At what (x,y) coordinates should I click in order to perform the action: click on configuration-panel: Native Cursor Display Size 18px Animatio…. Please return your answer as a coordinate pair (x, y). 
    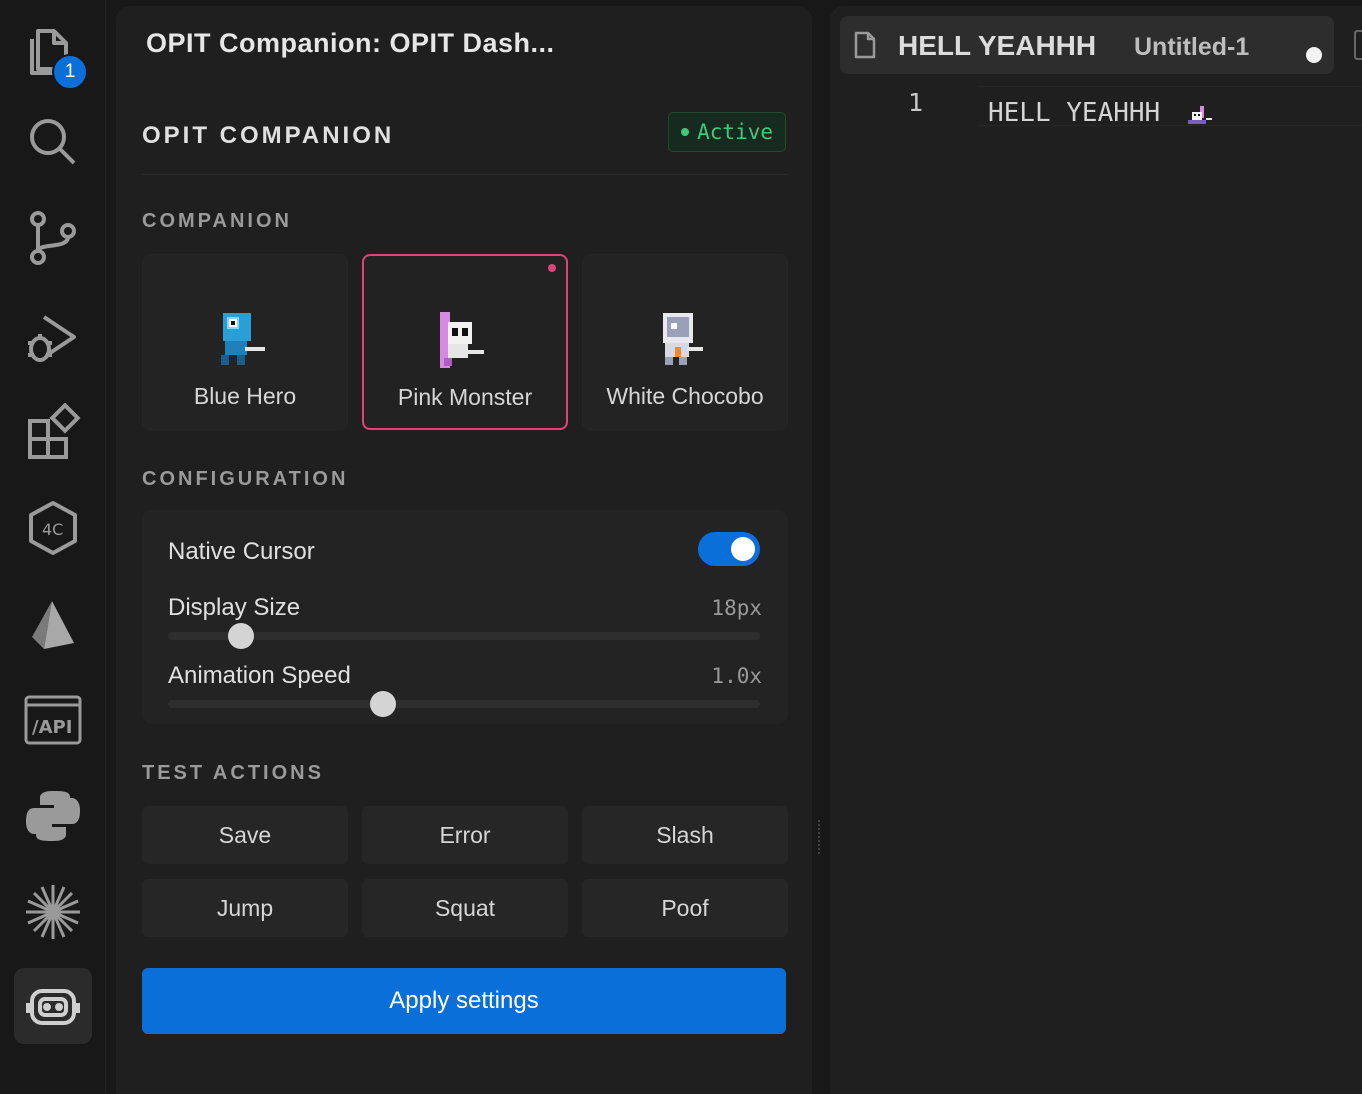
    Looking at the image, I should click on (465, 617).